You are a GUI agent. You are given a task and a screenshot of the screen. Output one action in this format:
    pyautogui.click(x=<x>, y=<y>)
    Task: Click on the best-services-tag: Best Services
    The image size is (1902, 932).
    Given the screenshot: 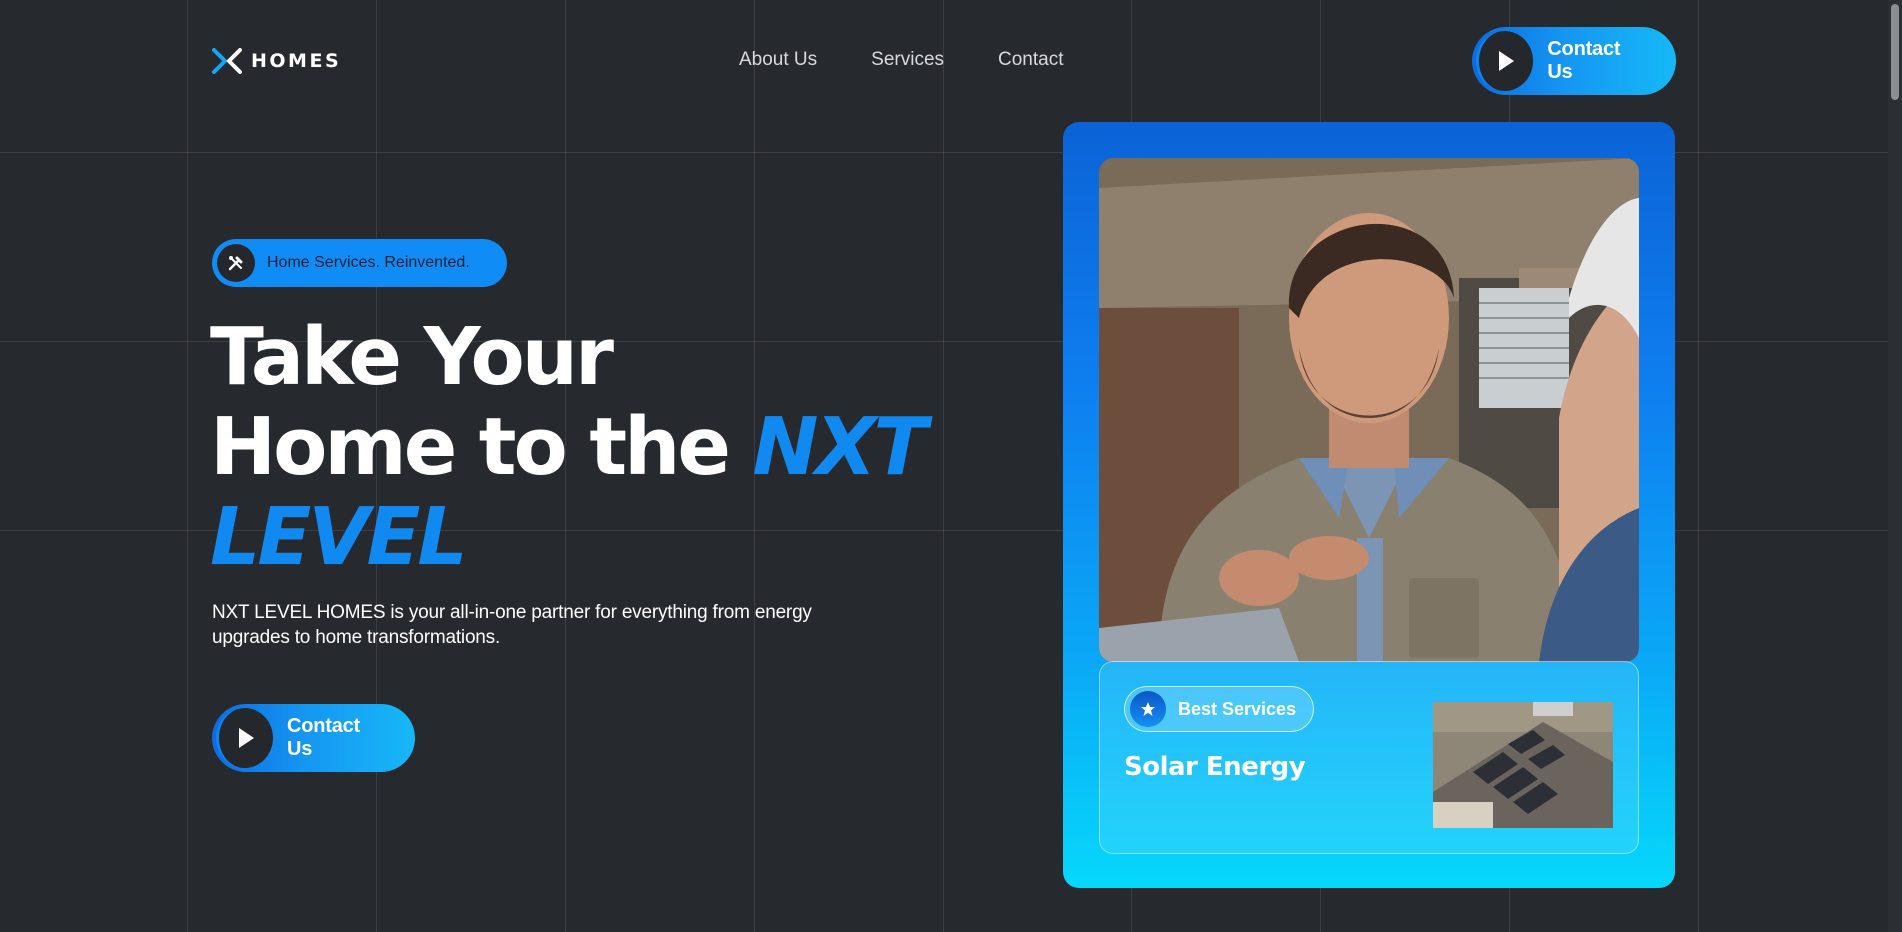 What is the action you would take?
    pyautogui.click(x=1219, y=709)
    